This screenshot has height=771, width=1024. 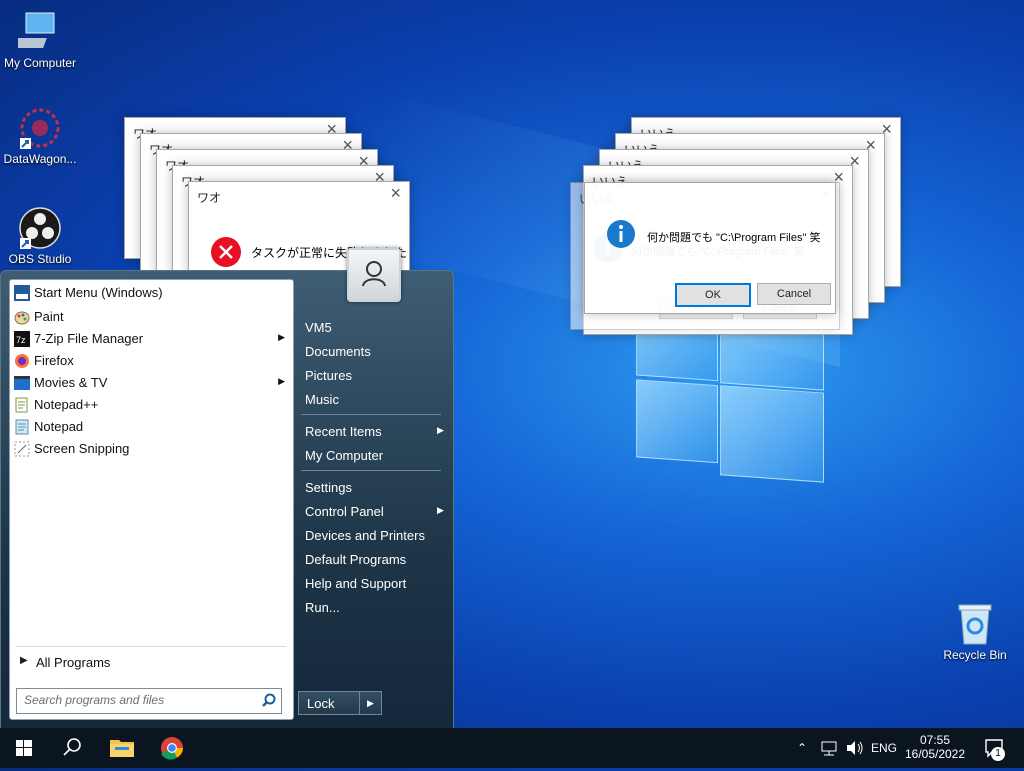 What do you see at coordinates (344, 455) in the screenshot?
I see `menu-item-my-computer: My Computer` at bounding box center [344, 455].